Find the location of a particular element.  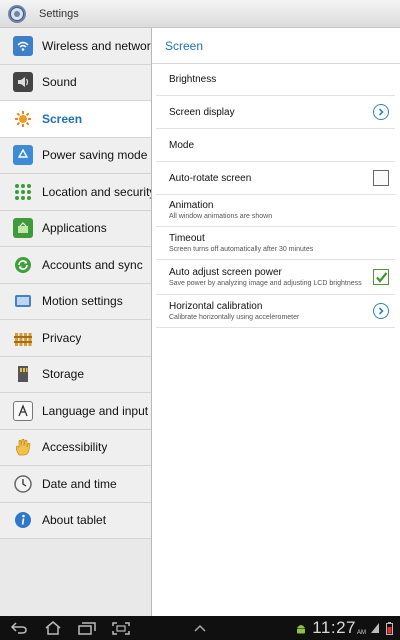

battery-icon is located at coordinates (389, 628).